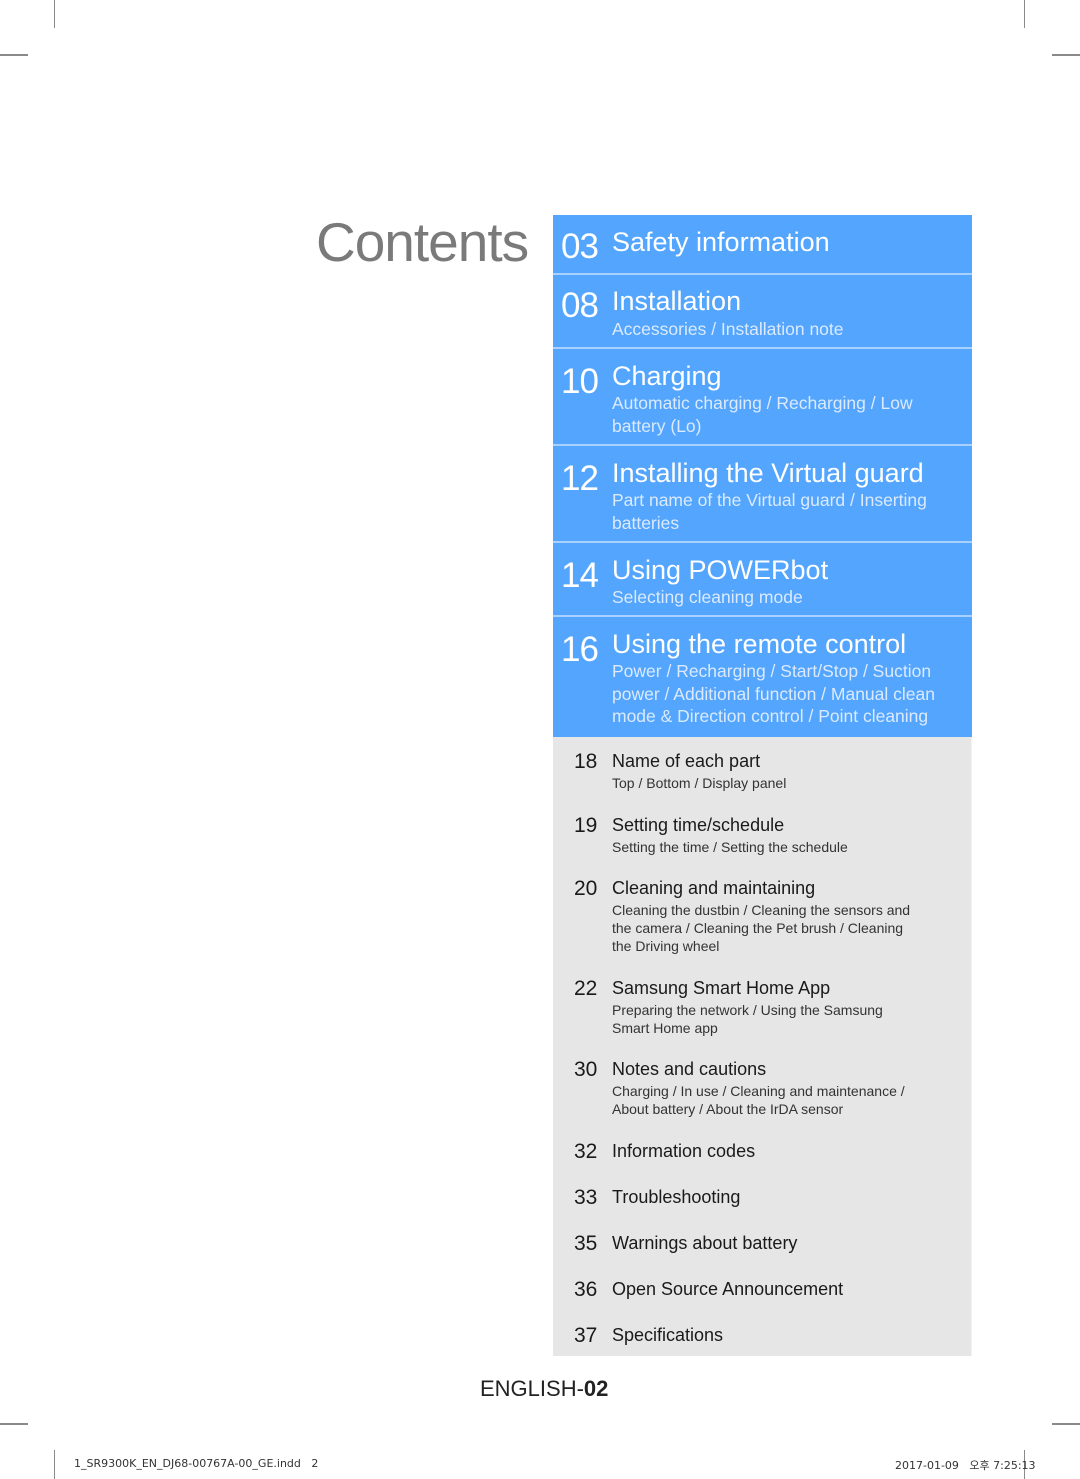 The image size is (1080, 1479). What do you see at coordinates (14, 1424) in the screenshot?
I see `crop-mark-left-bottom` at bounding box center [14, 1424].